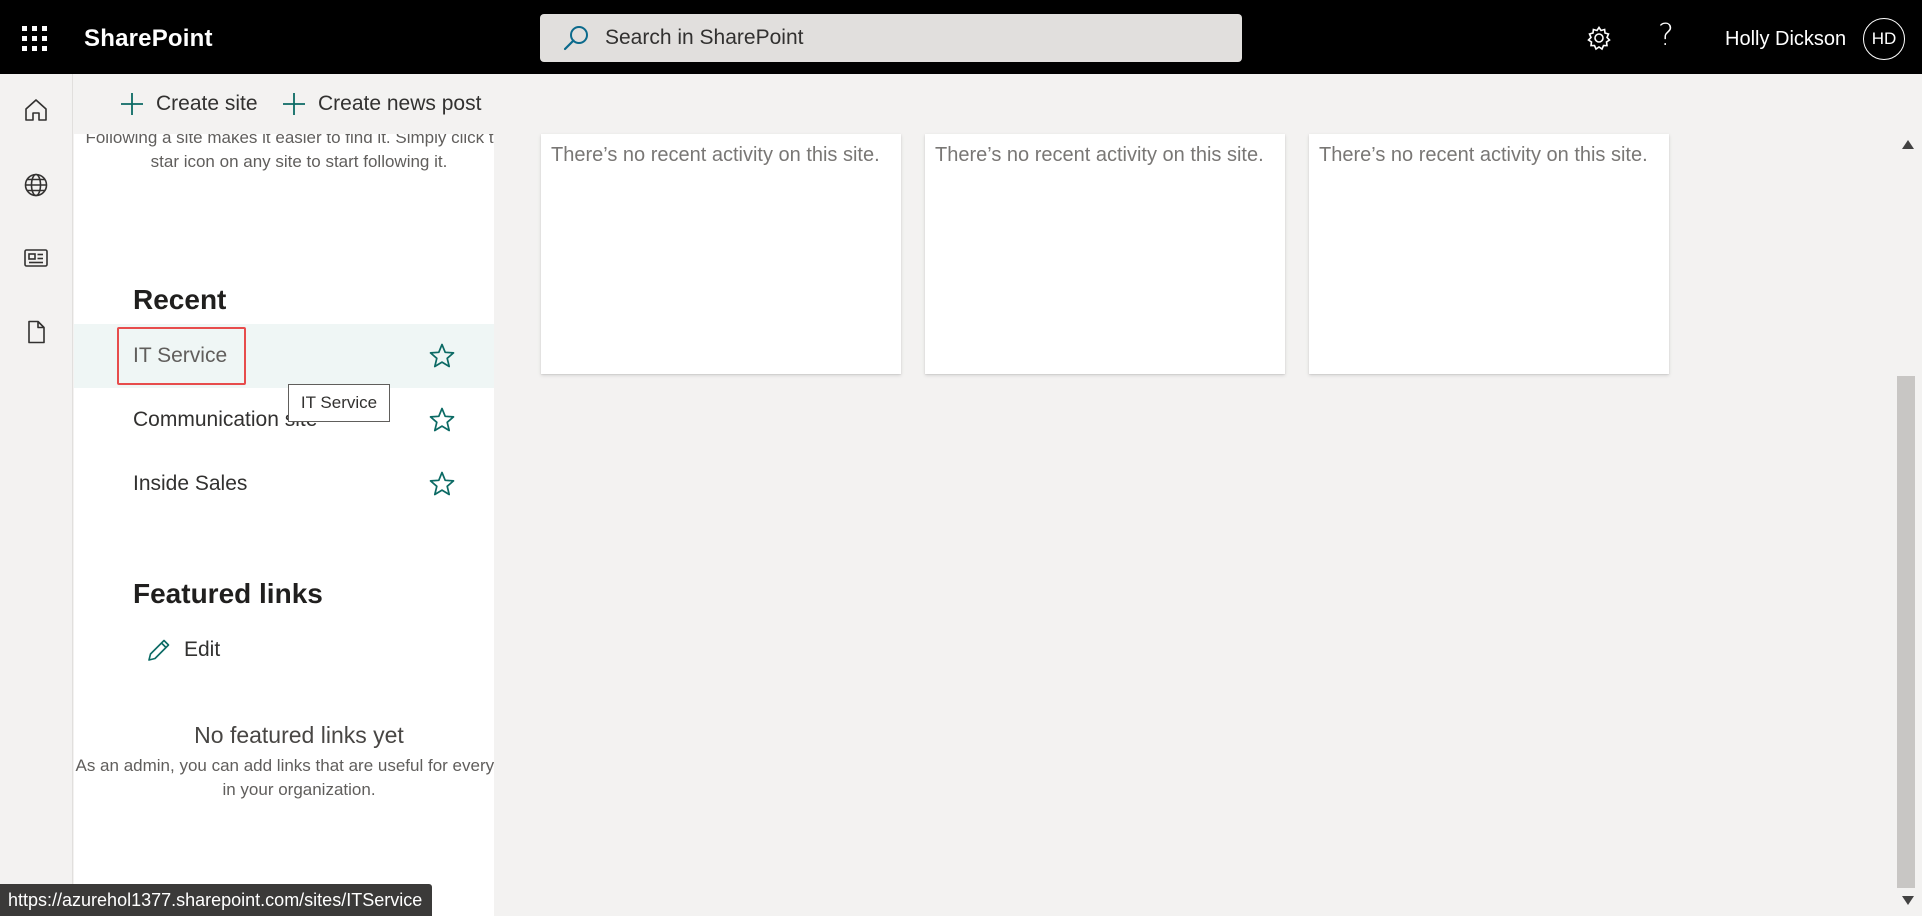  I want to click on user-name: Holly Dickson, so click(1785, 39).